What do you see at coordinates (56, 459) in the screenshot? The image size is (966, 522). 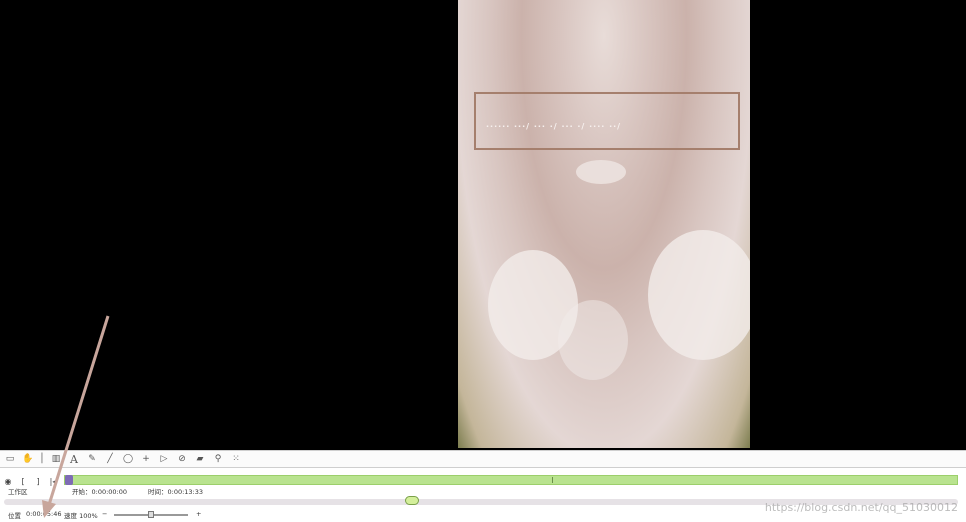 I see `frame-icon: ▥` at bounding box center [56, 459].